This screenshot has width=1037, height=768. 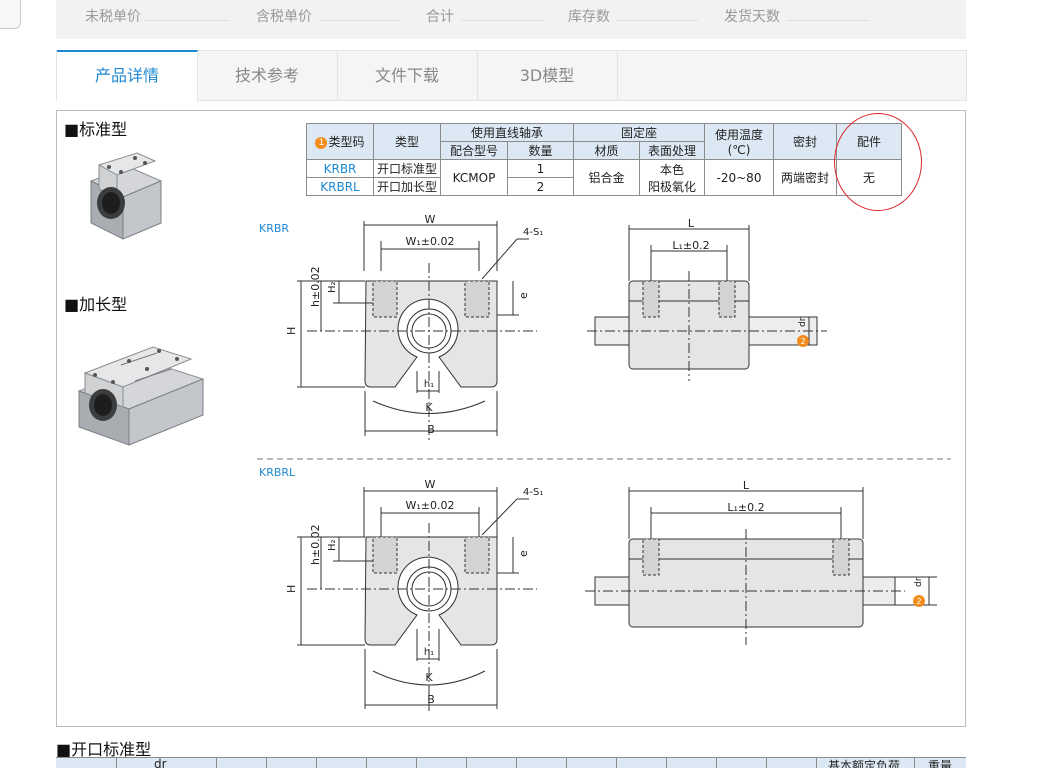 I want to click on cell-surface-2: 阳极氧化, so click(x=671, y=186).